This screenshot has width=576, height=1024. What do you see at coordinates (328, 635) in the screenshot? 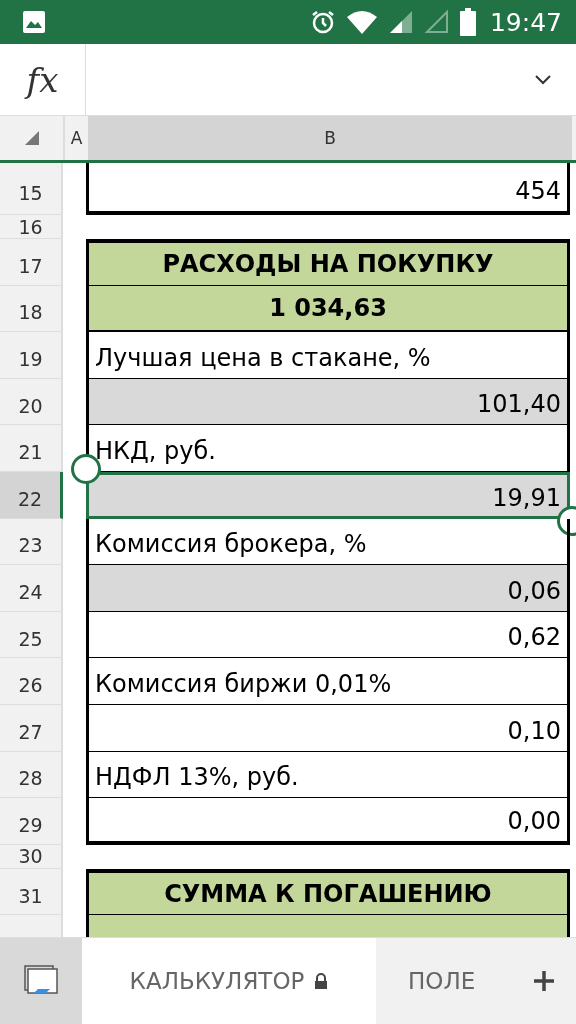
I see `table-cell: 0,62` at bounding box center [328, 635].